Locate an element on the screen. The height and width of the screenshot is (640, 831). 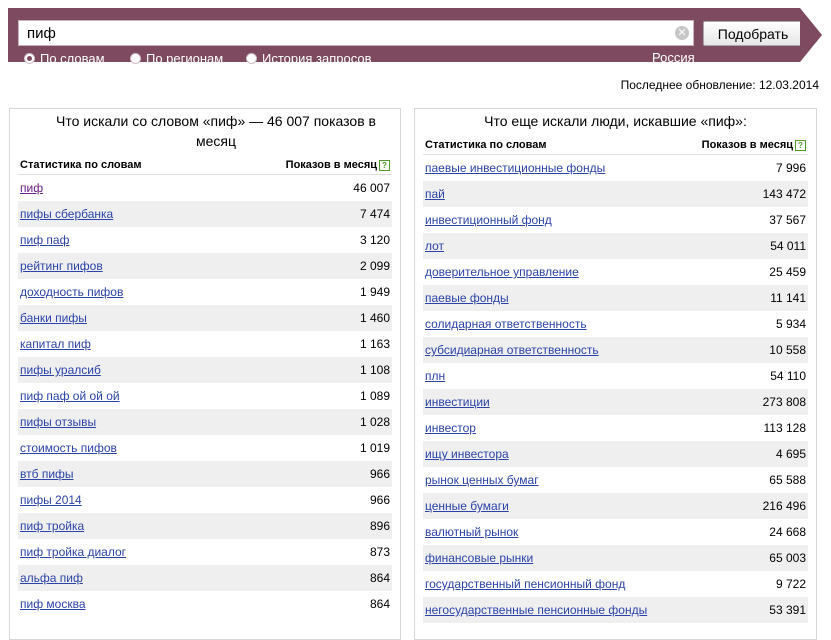
keyword-link: лот is located at coordinates (434, 246).